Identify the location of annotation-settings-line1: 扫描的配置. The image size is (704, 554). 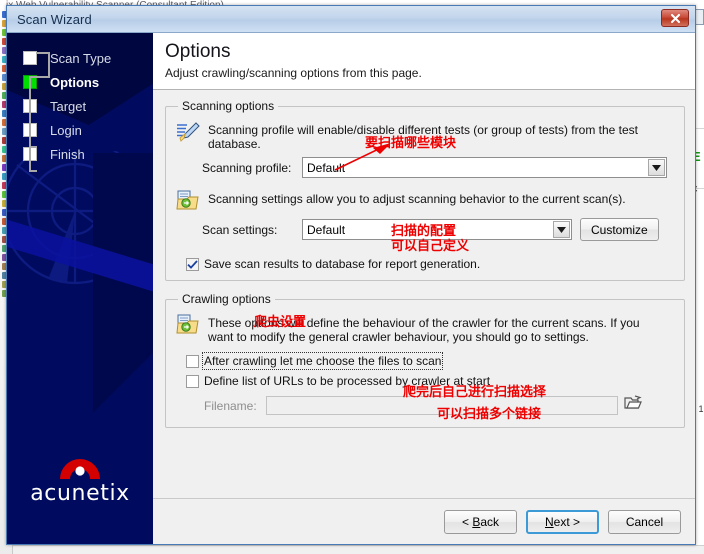
(424, 231).